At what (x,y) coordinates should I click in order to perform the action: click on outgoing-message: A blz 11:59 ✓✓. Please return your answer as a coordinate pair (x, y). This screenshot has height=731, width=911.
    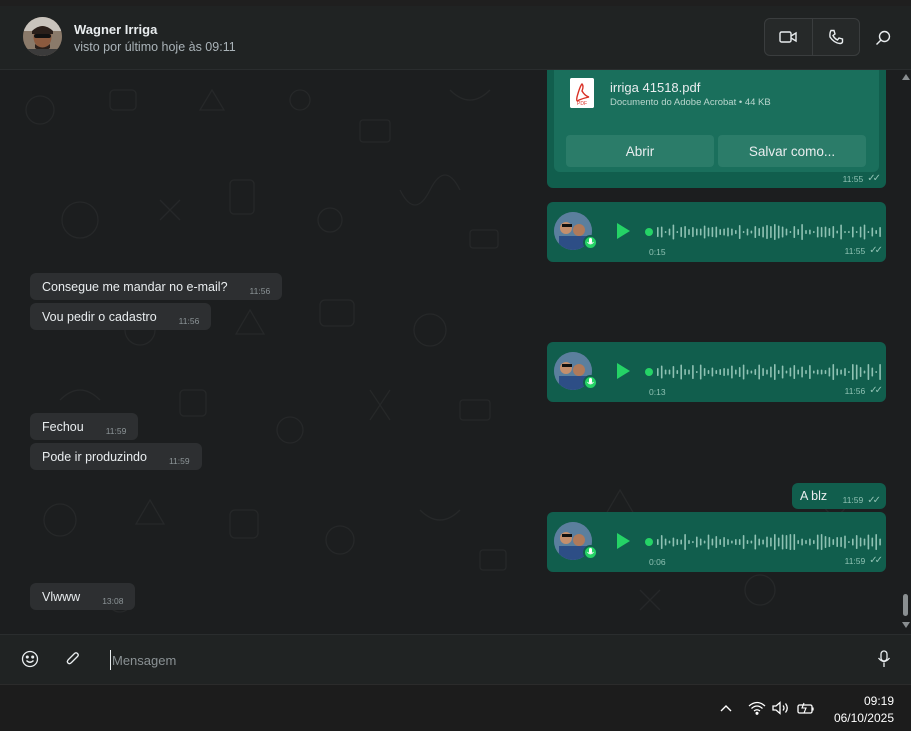
    Looking at the image, I should click on (839, 496).